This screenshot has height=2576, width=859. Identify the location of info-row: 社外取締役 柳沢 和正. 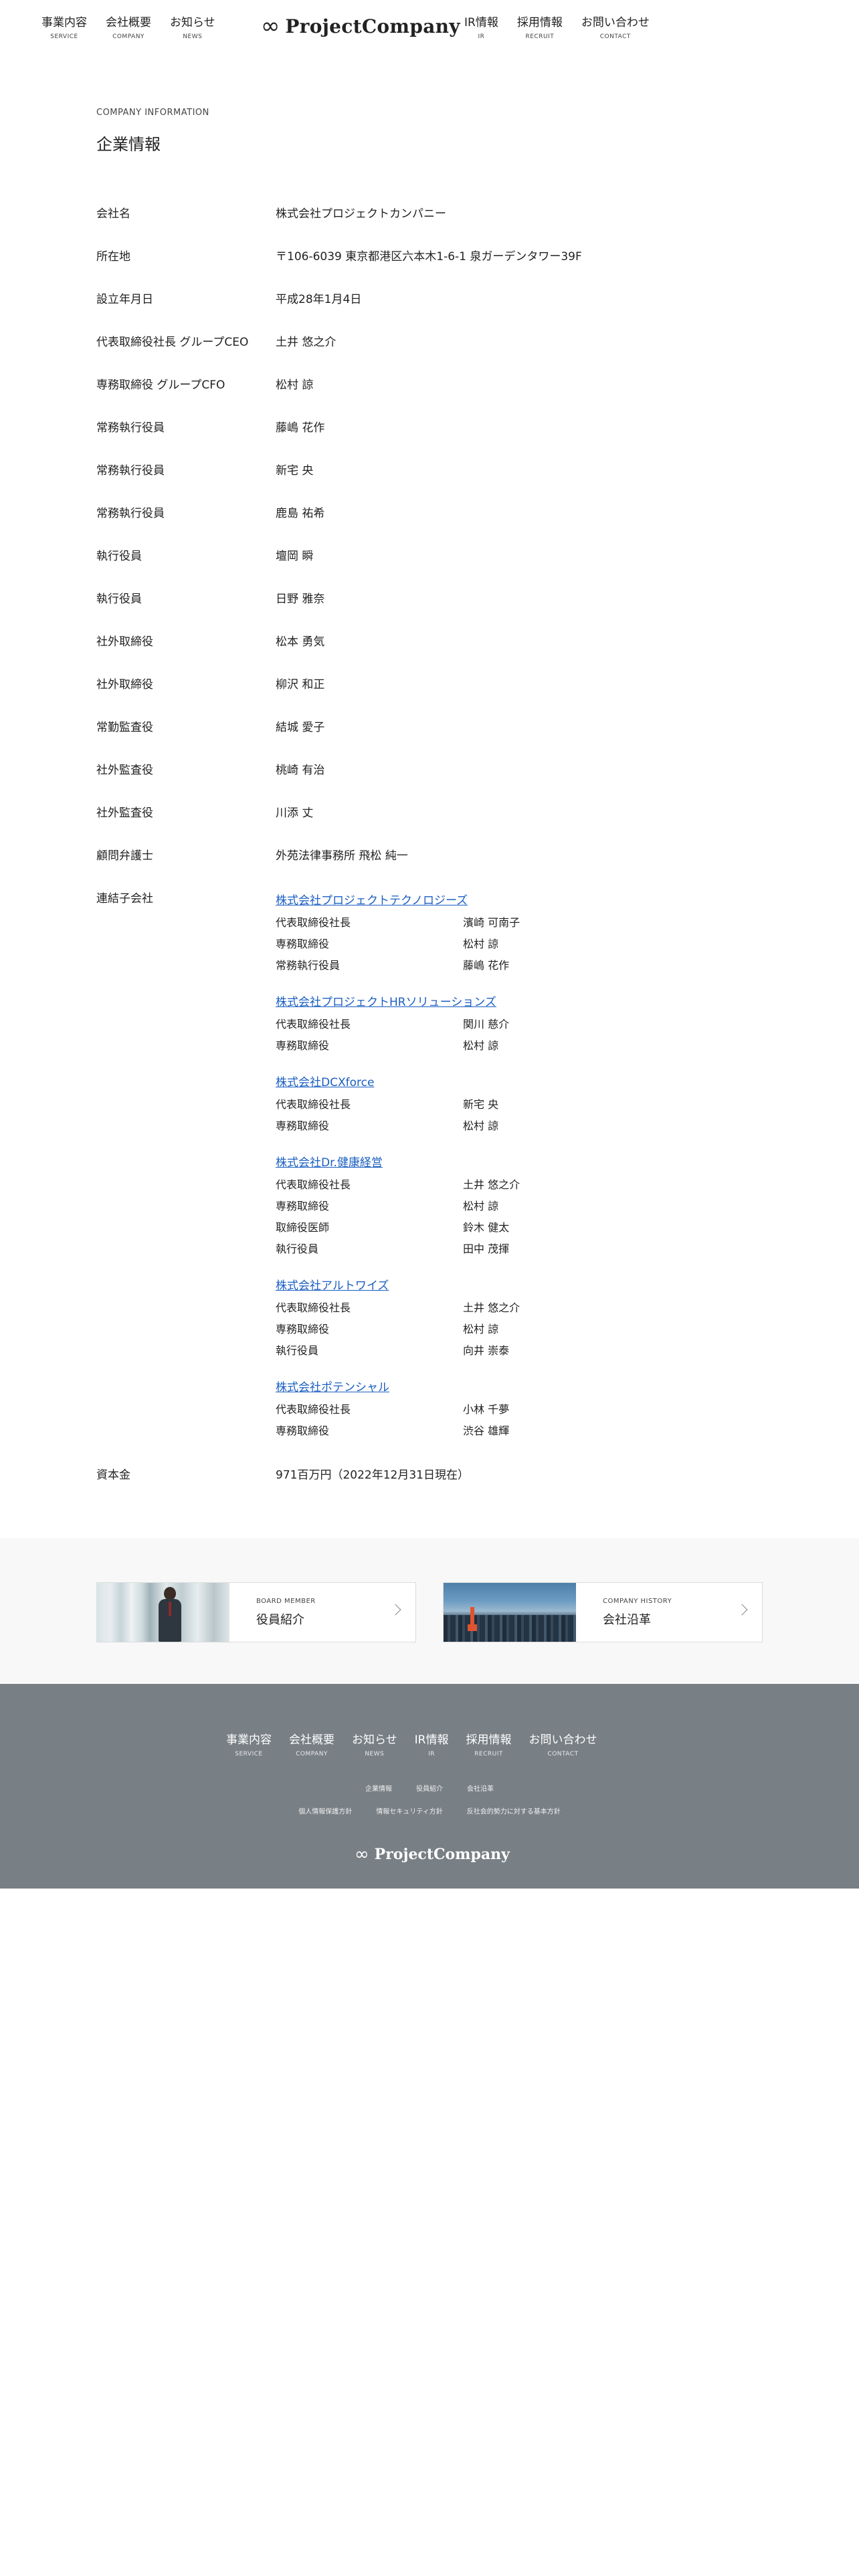
(417, 684).